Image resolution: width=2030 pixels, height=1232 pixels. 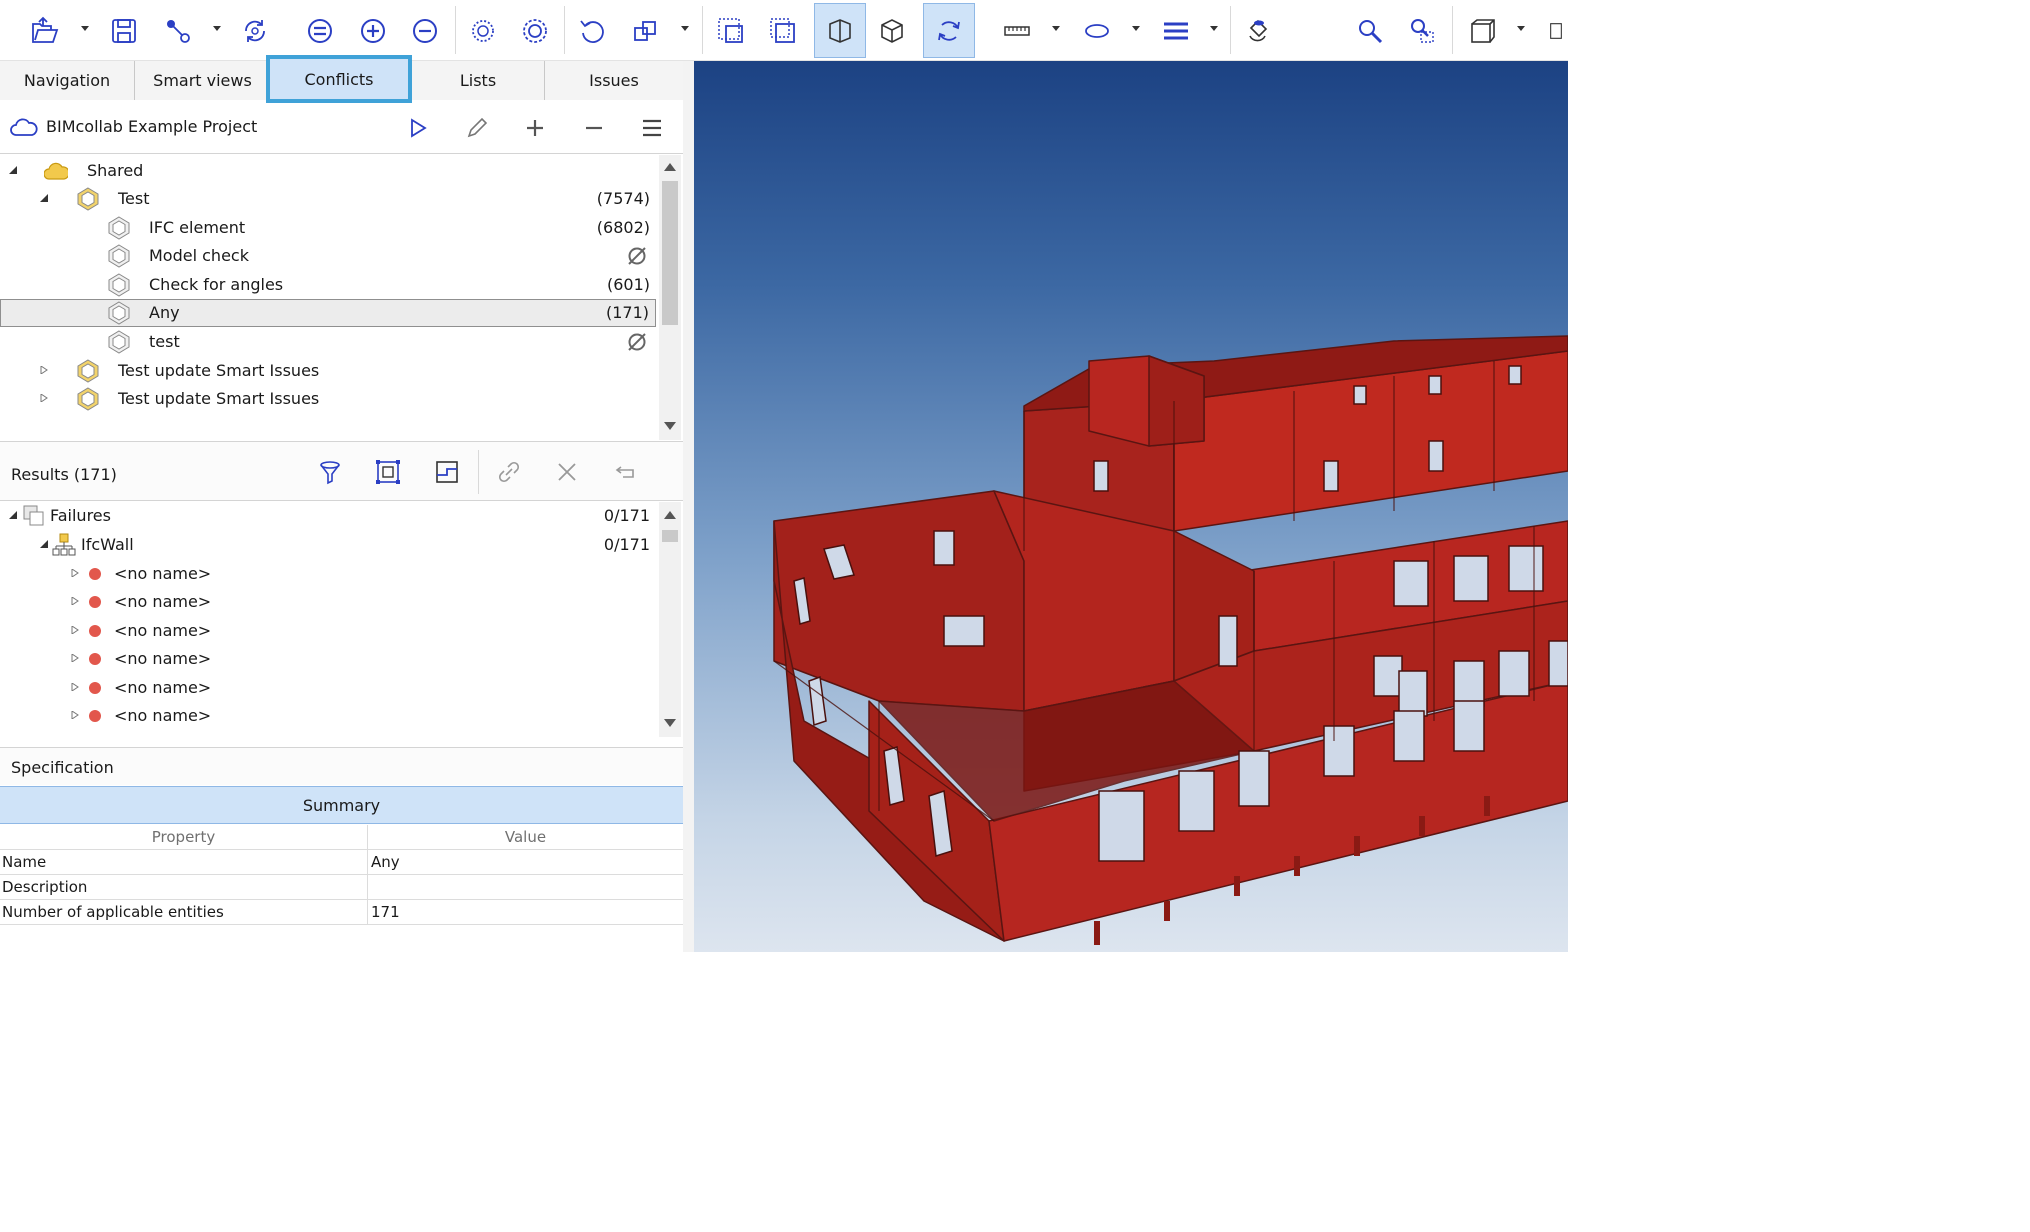 What do you see at coordinates (328, 256) in the screenshot?
I see `tree-item-model-check: Model check` at bounding box center [328, 256].